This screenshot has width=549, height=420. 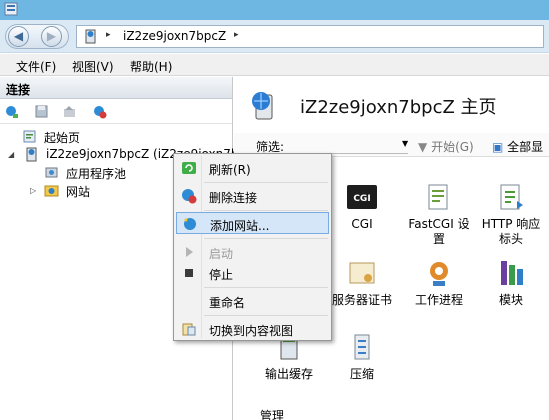 What do you see at coordinates (96, 174) in the screenshot?
I see `tree-item-label: 应用程序池` at bounding box center [96, 174].